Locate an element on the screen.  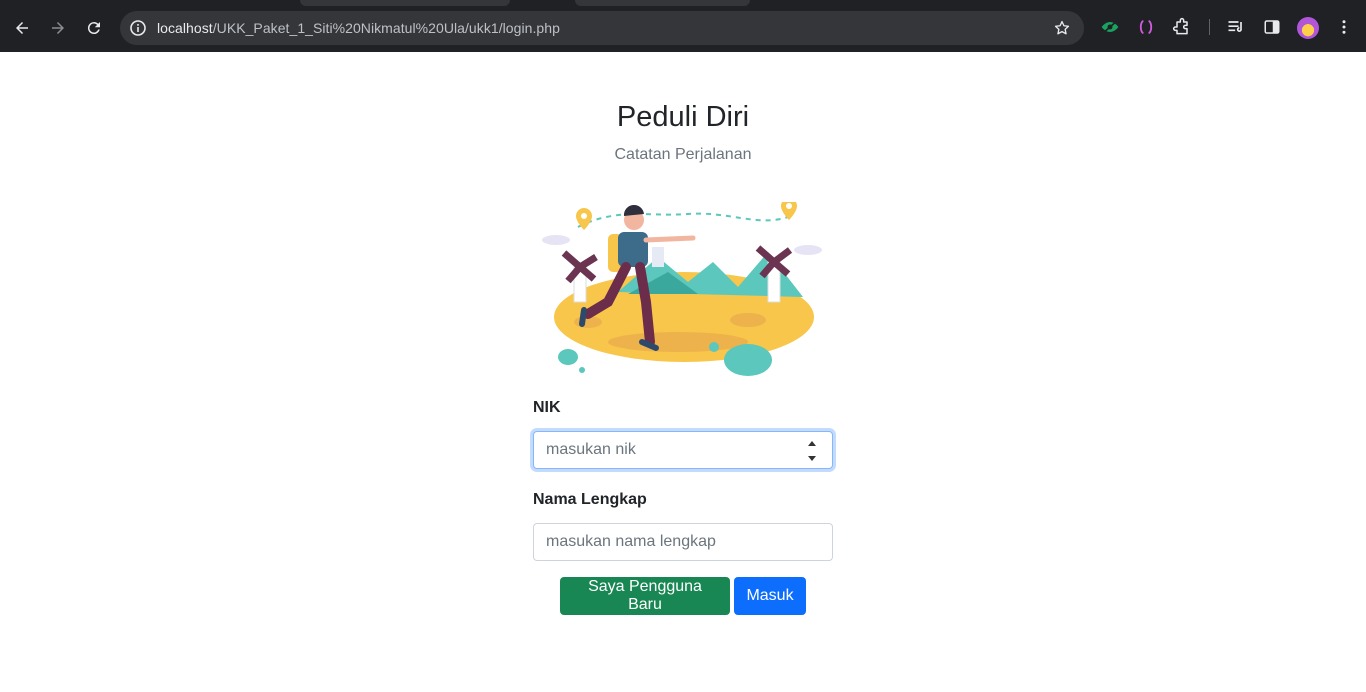
name-input is located at coordinates (683, 542).